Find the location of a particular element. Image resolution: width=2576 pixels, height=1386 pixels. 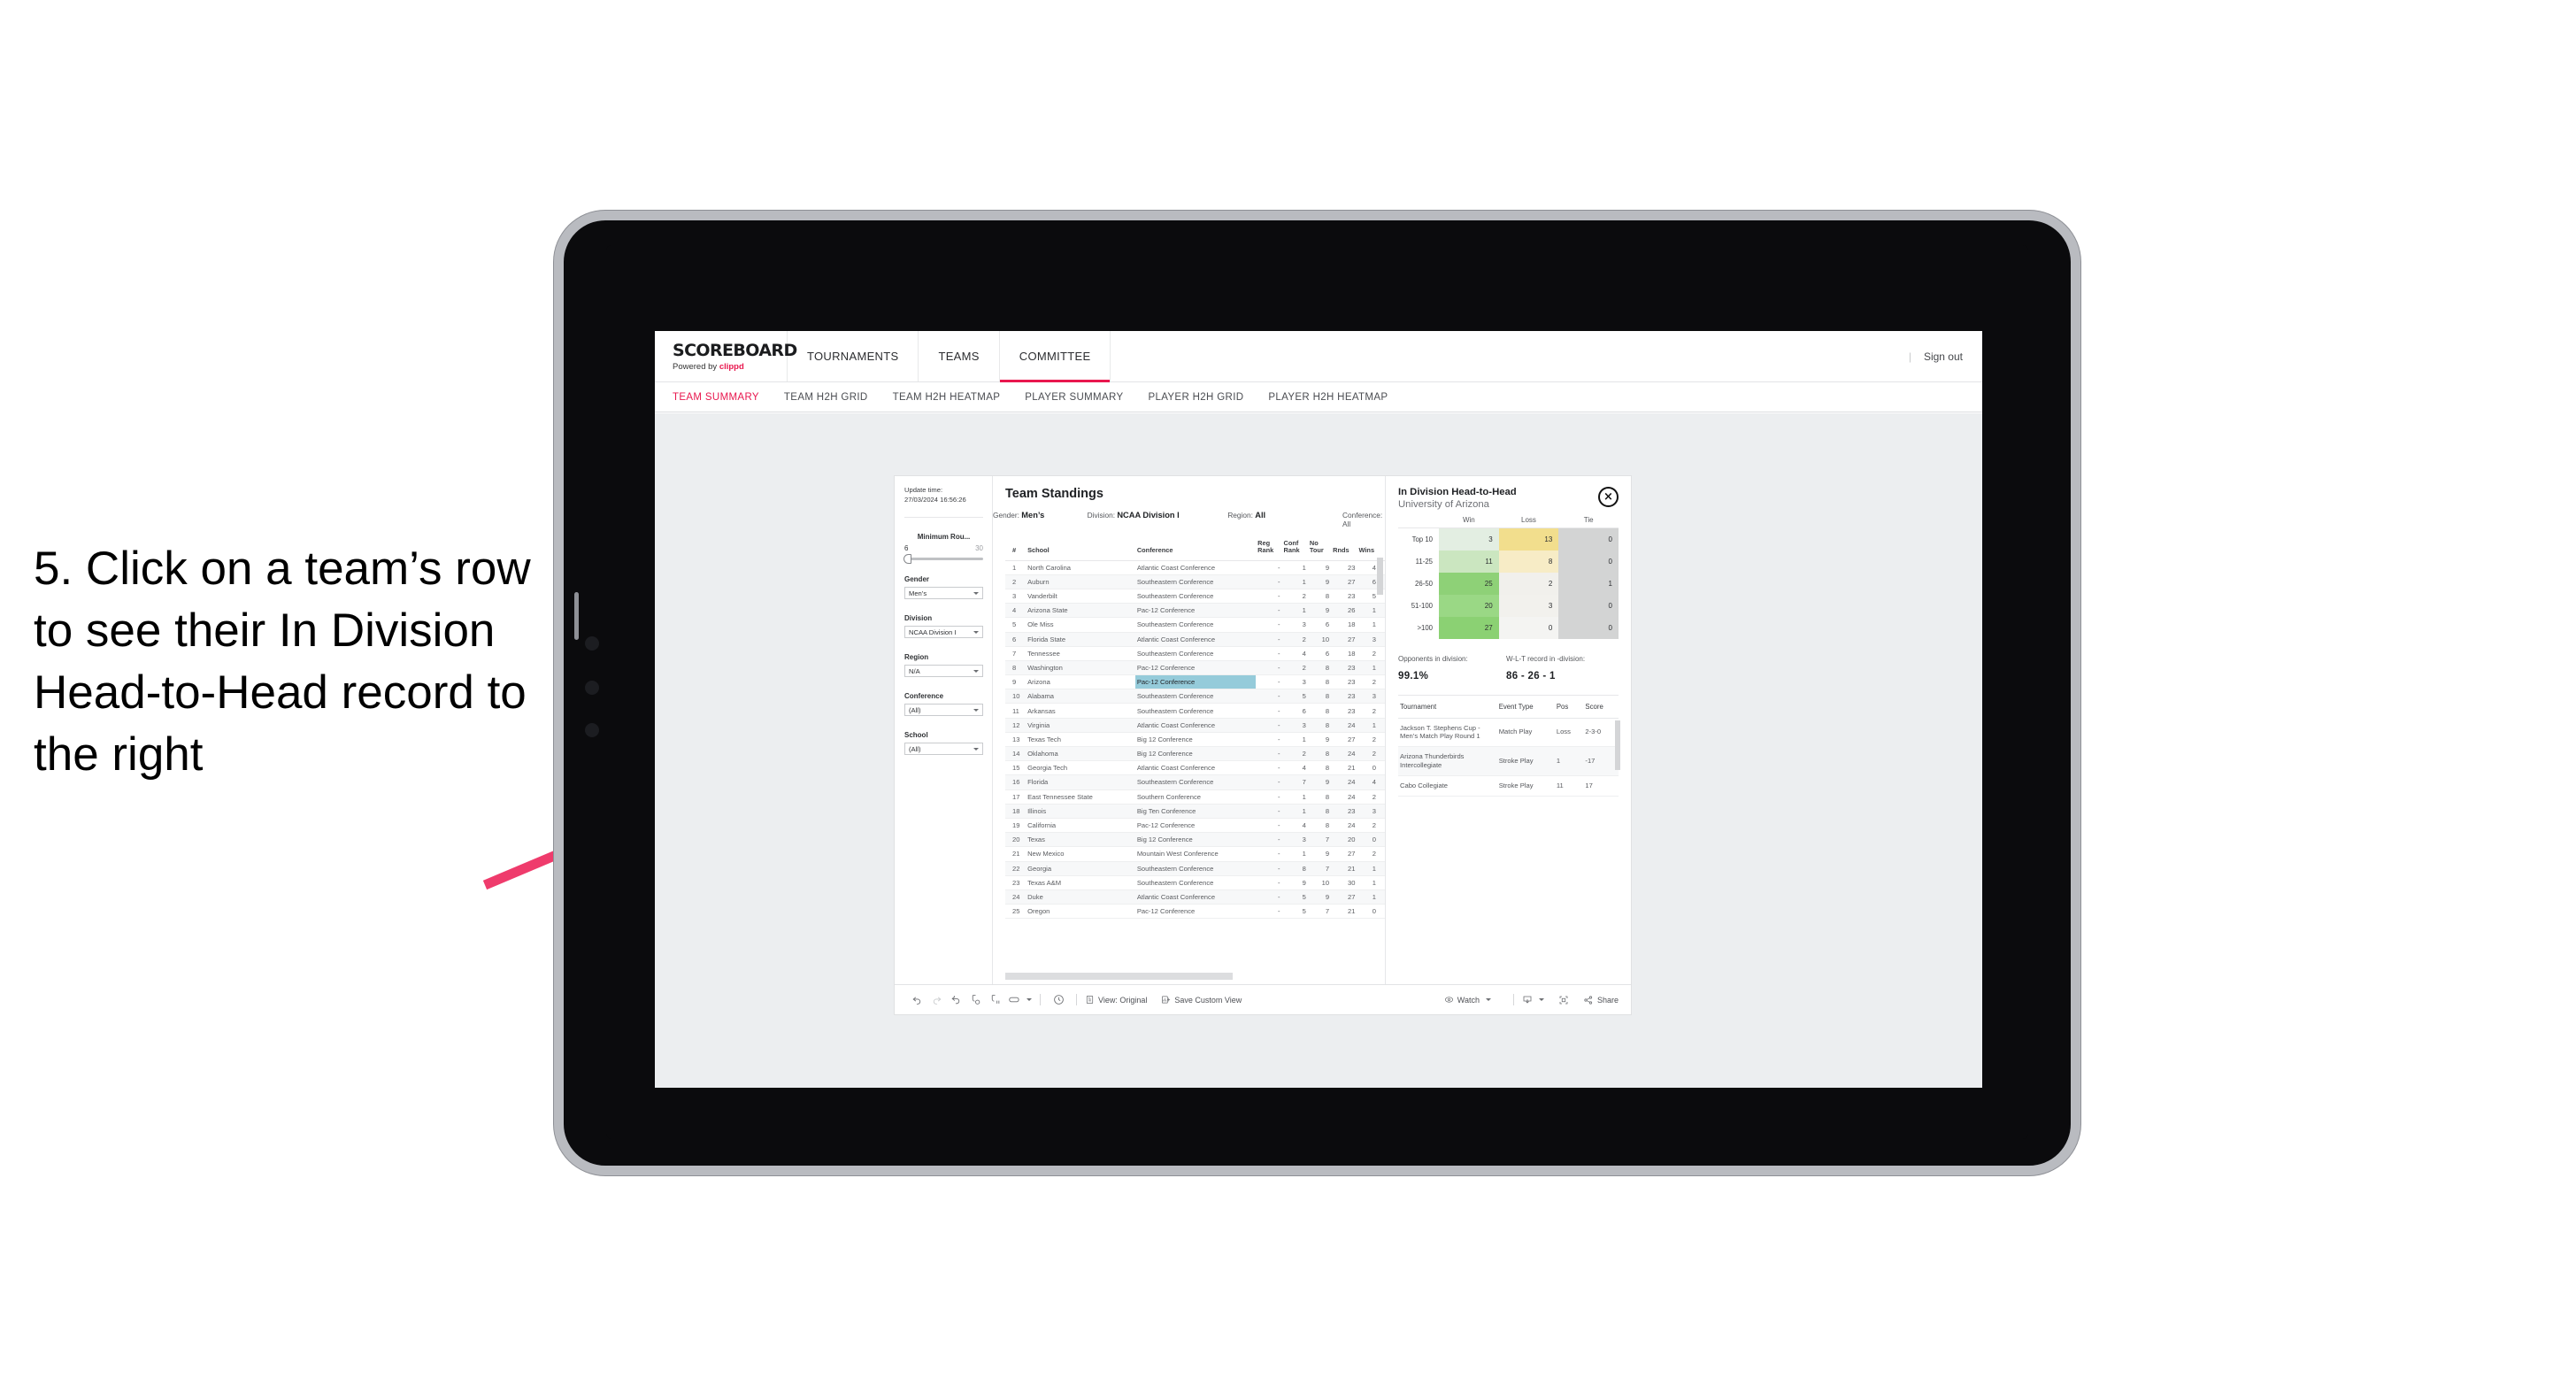

revert-icon is located at coordinates (955, 999).